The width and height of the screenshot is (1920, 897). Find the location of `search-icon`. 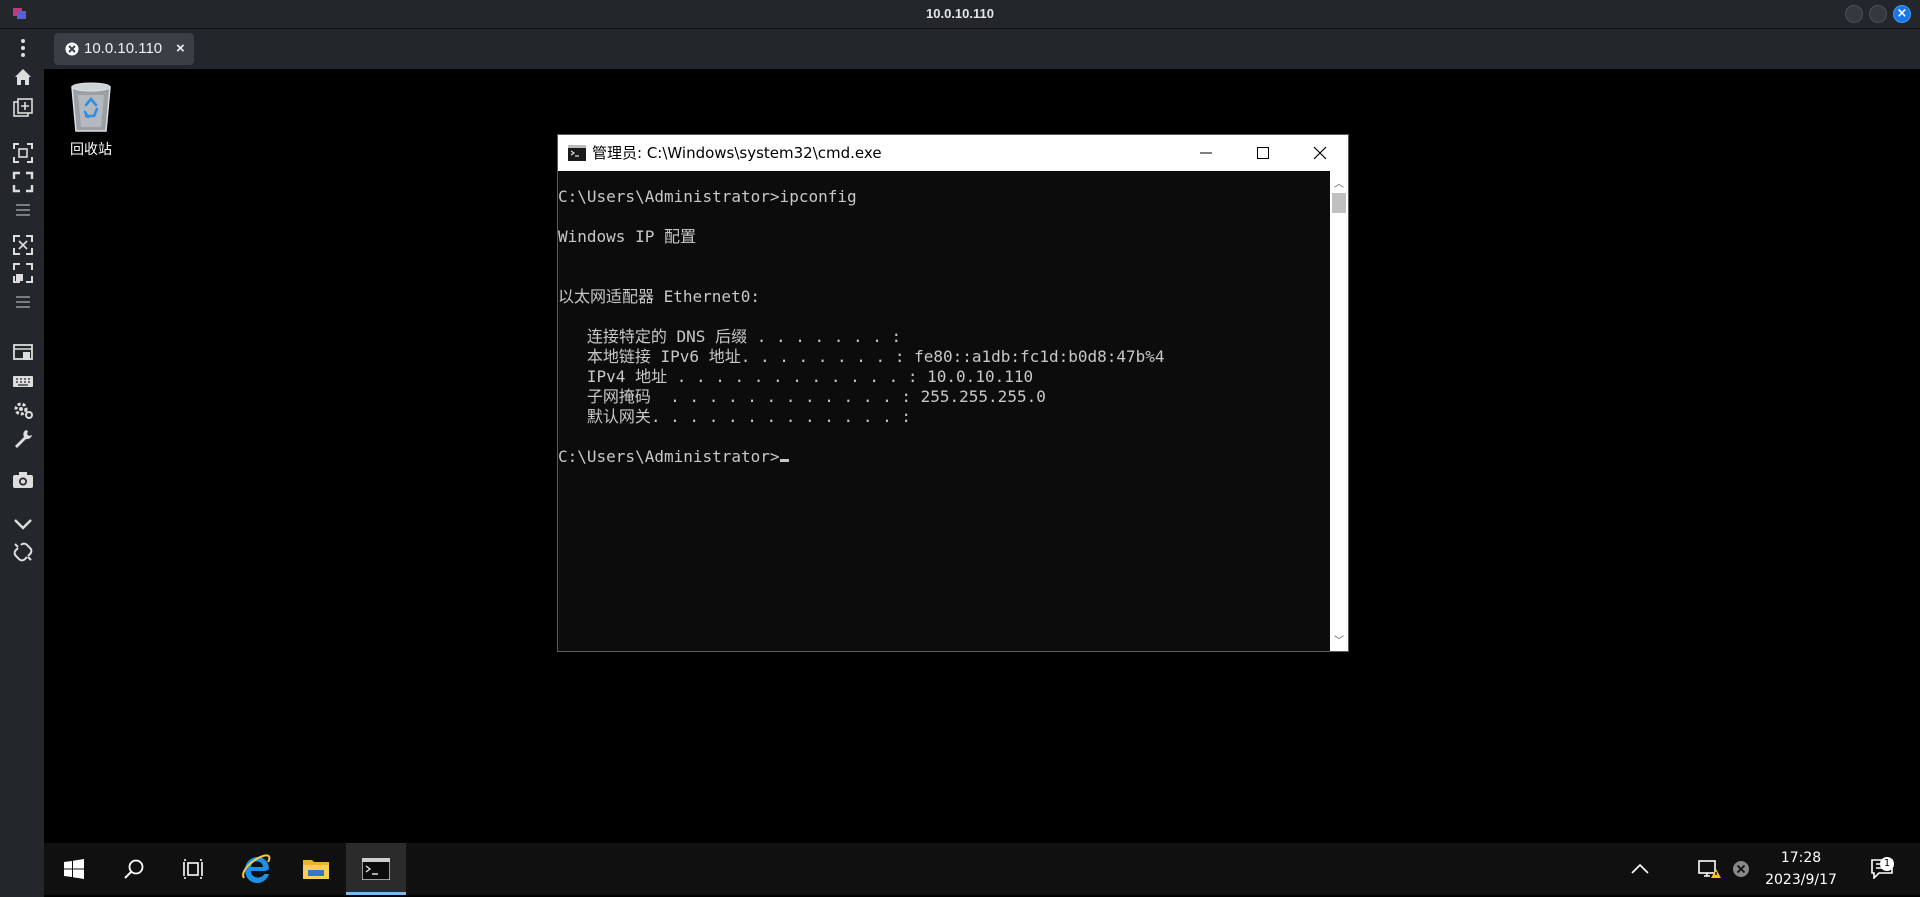

search-icon is located at coordinates (134, 869).